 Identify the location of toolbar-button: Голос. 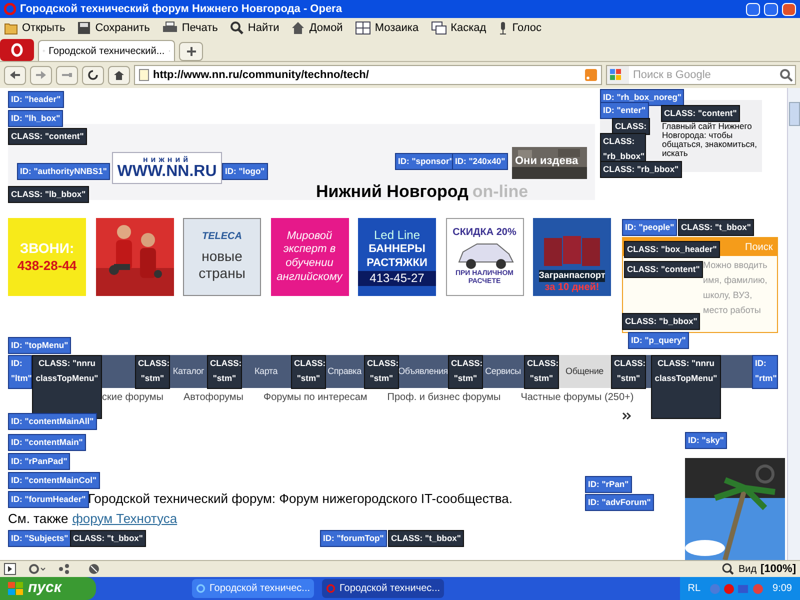
(520, 28).